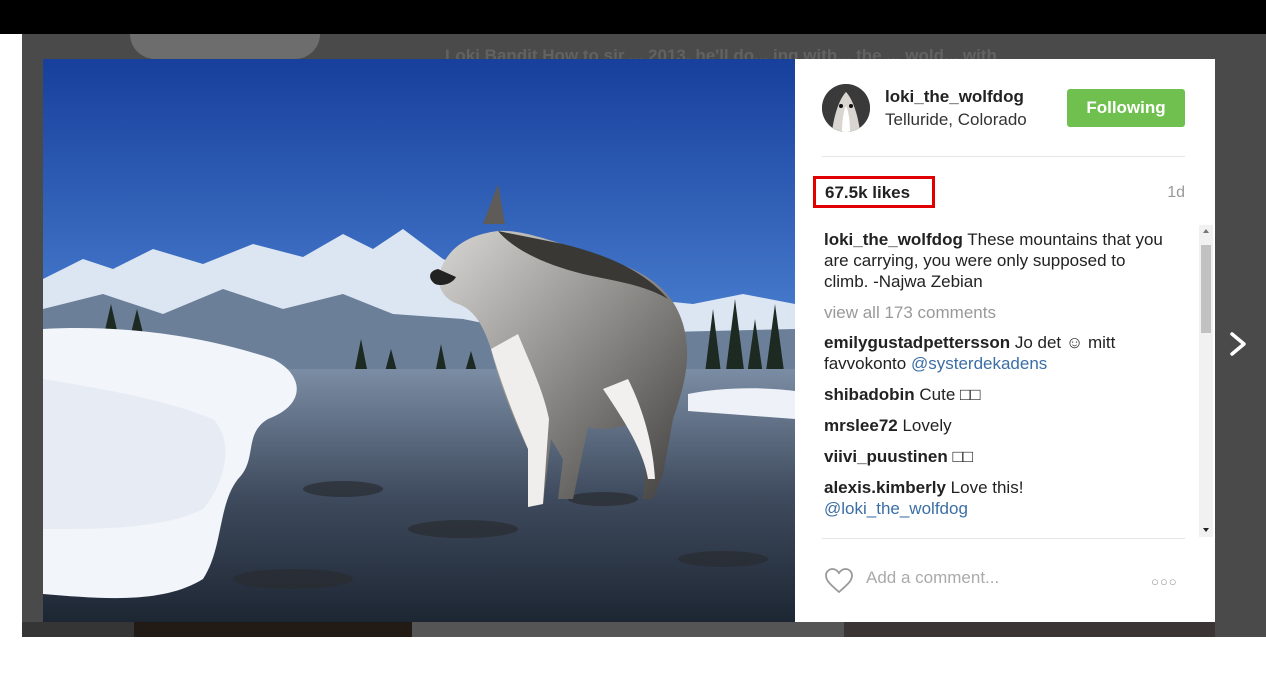 Image resolution: width=1266 pixels, height=678 pixels. What do you see at coordinates (1126, 108) in the screenshot?
I see `following-button: Following` at bounding box center [1126, 108].